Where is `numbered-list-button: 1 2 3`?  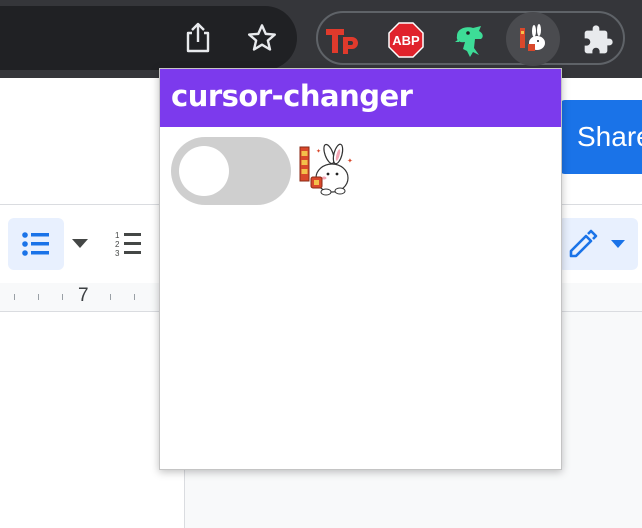 numbered-list-button: 1 2 3 is located at coordinates (128, 244).